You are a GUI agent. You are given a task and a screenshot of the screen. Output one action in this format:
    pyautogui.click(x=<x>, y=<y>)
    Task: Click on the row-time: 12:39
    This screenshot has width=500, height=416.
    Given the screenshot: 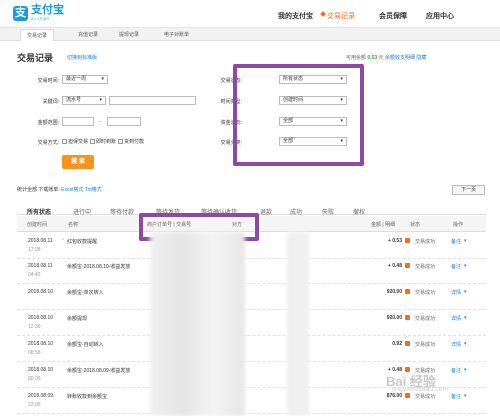 What is the action you would take?
    pyautogui.click(x=34, y=327)
    